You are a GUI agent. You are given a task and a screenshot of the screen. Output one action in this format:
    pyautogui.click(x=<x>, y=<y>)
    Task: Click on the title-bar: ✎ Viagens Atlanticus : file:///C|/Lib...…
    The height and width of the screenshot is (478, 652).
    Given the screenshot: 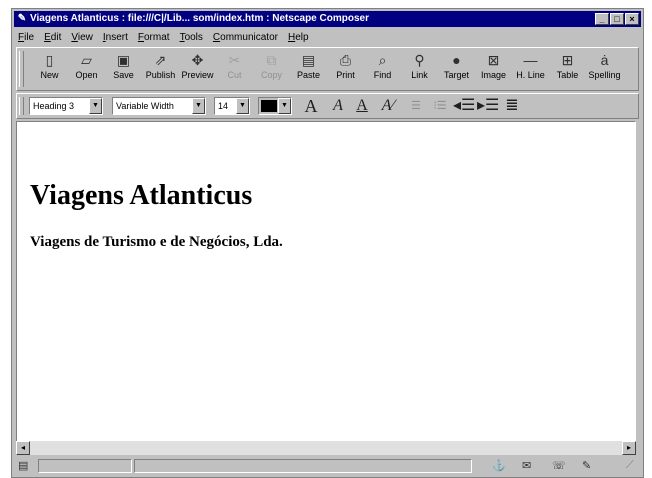 What is the action you would take?
    pyautogui.click(x=327, y=19)
    